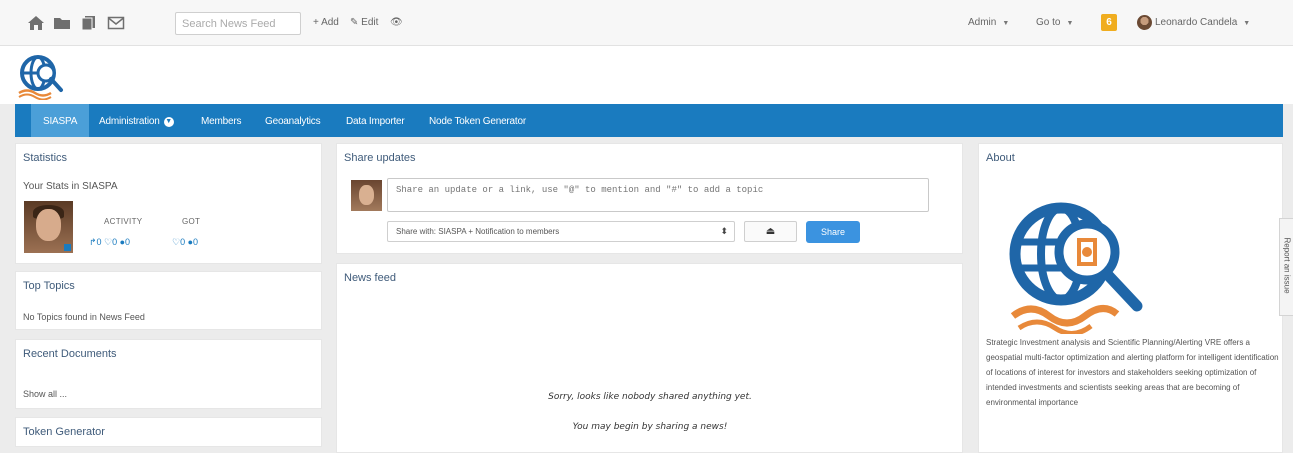 The height and width of the screenshot is (453, 1293). I want to click on top-topics-empty: No Topics found in News Feed, so click(84, 317).